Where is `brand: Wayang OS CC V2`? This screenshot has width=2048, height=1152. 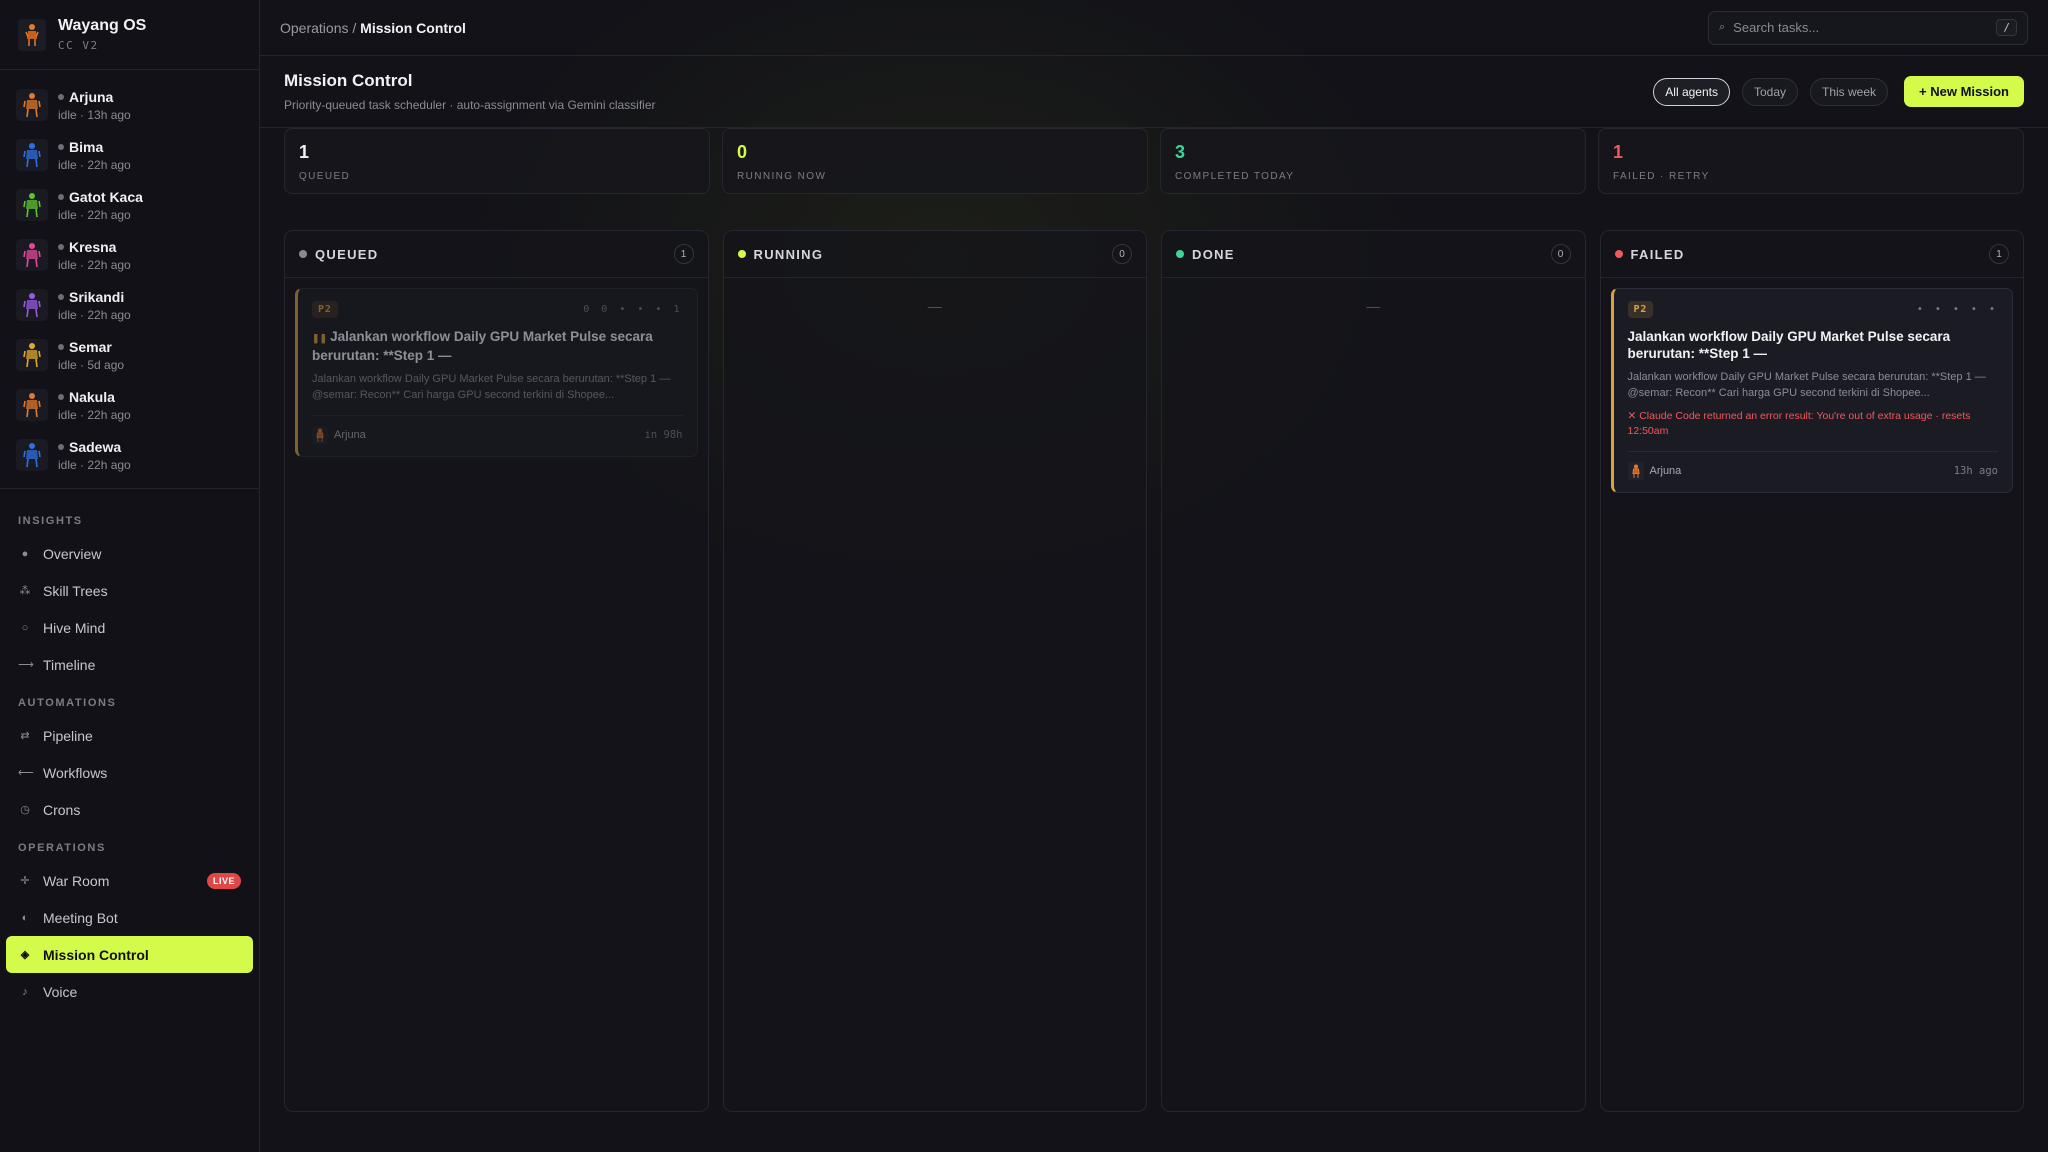
brand: Wayang OS CC V2 is located at coordinates (129, 35).